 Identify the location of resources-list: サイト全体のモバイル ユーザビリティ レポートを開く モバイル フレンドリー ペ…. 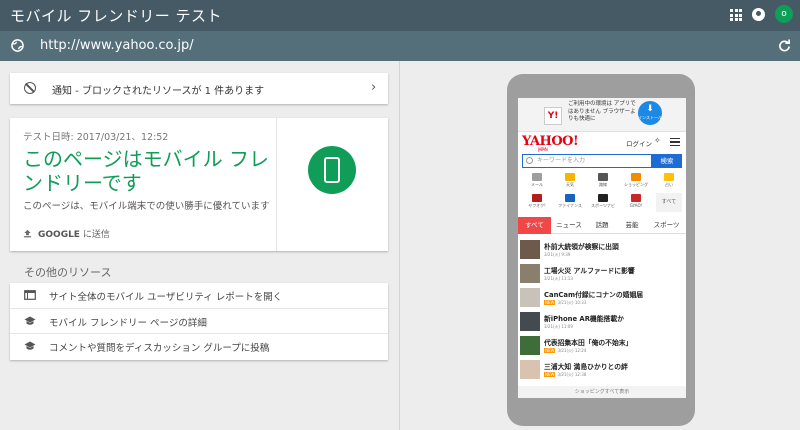
(199, 321).